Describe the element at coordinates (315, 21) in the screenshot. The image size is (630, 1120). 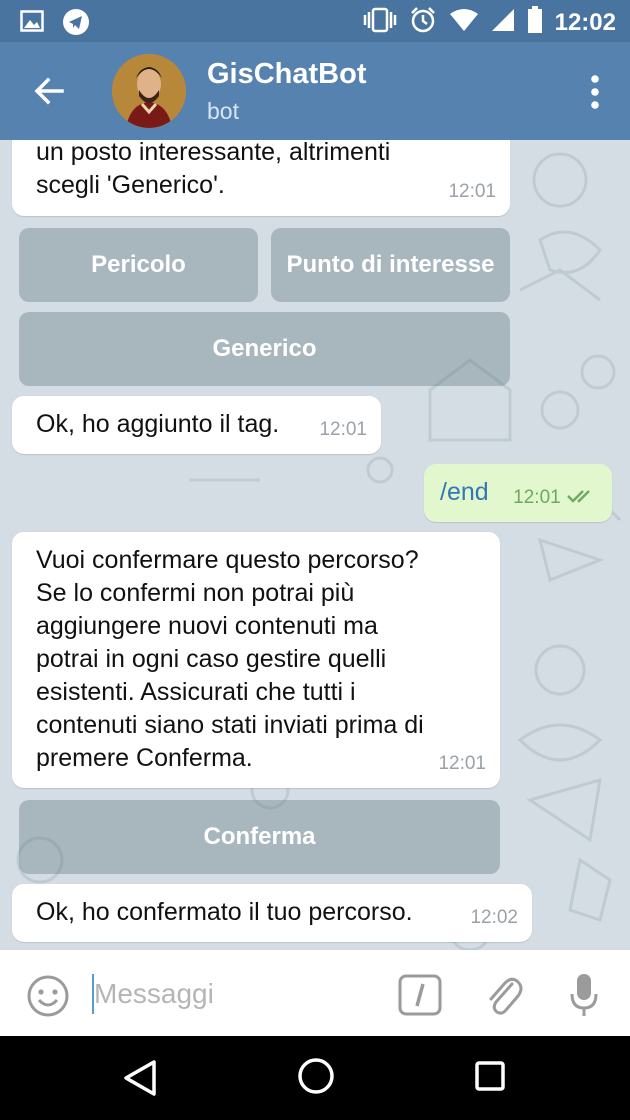
I see `status-bar: 12:02` at that location.